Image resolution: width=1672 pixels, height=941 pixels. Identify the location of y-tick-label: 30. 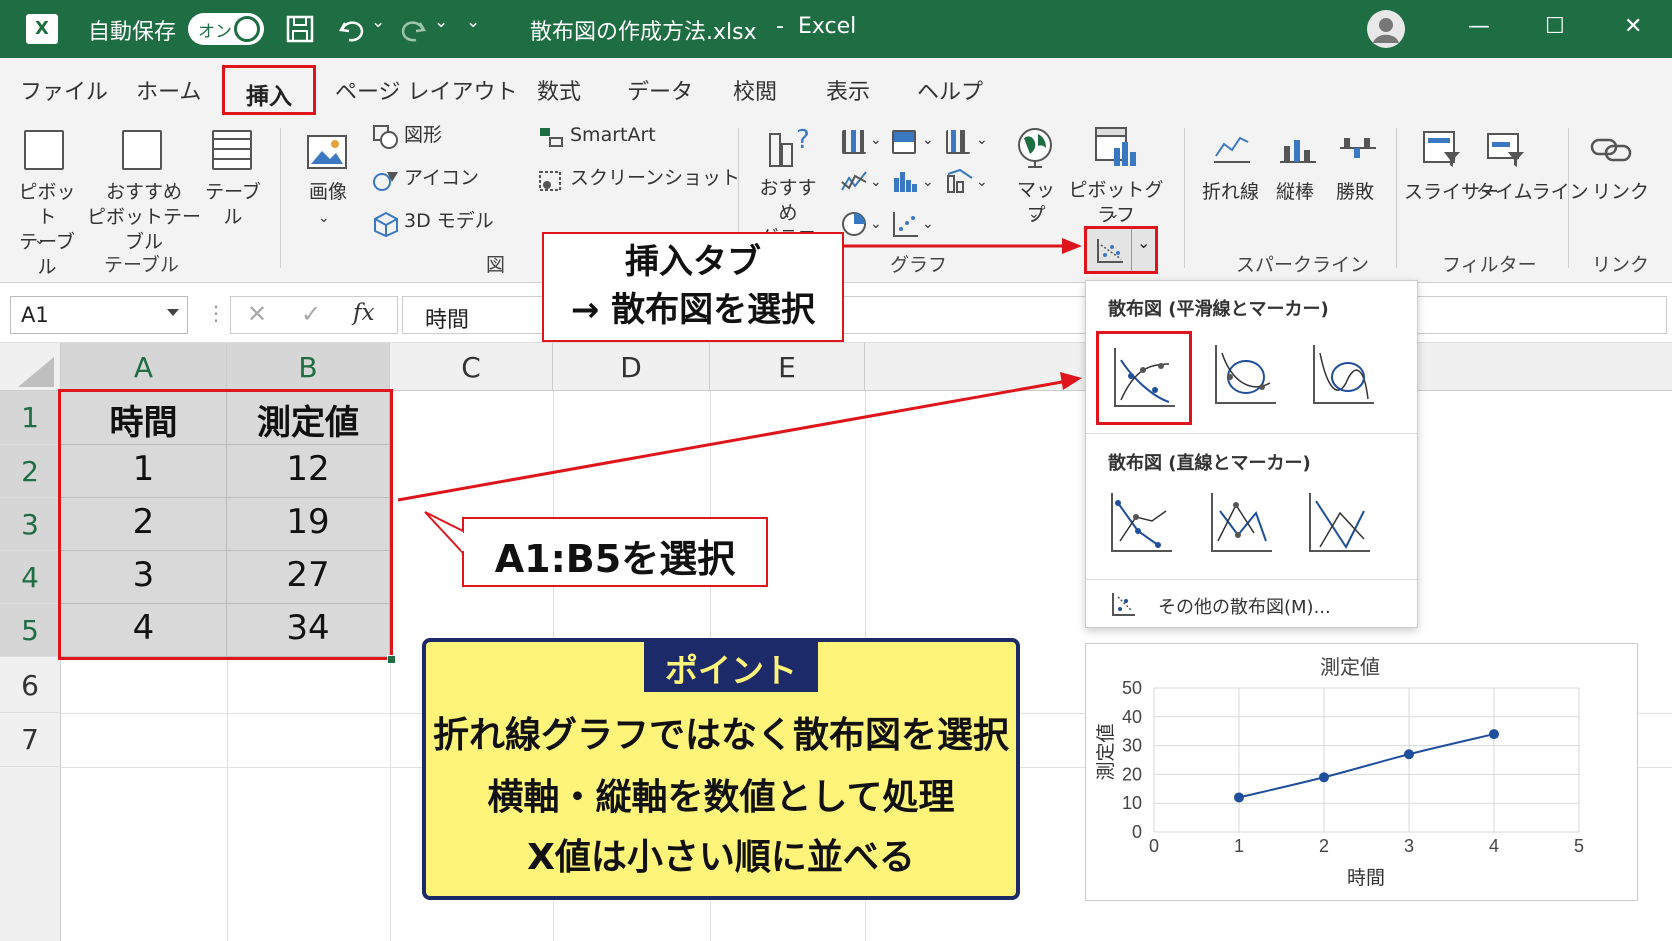
(1132, 746).